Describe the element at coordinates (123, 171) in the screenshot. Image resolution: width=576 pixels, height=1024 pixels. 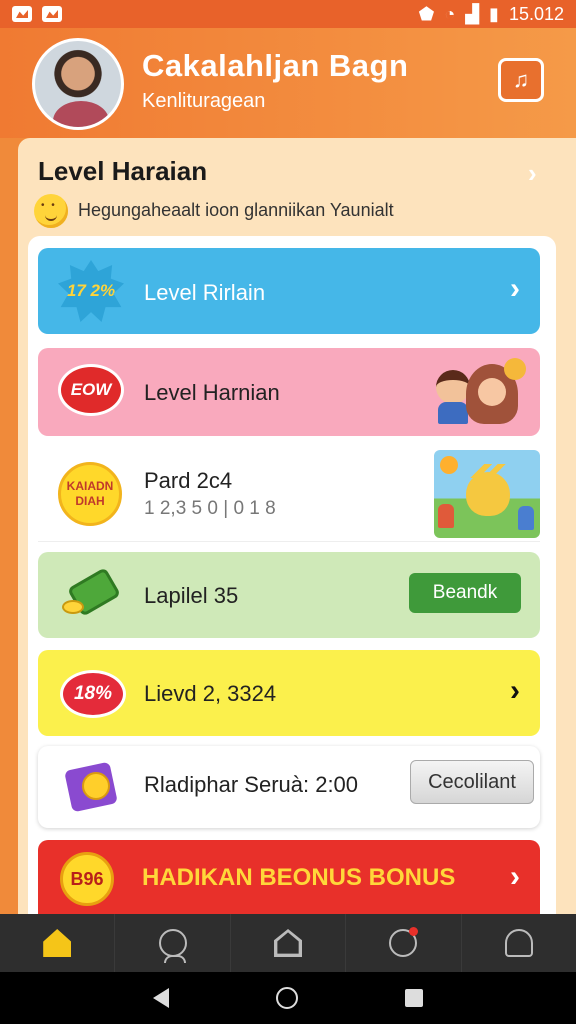
I see `panel-title: Level Haraian` at that location.